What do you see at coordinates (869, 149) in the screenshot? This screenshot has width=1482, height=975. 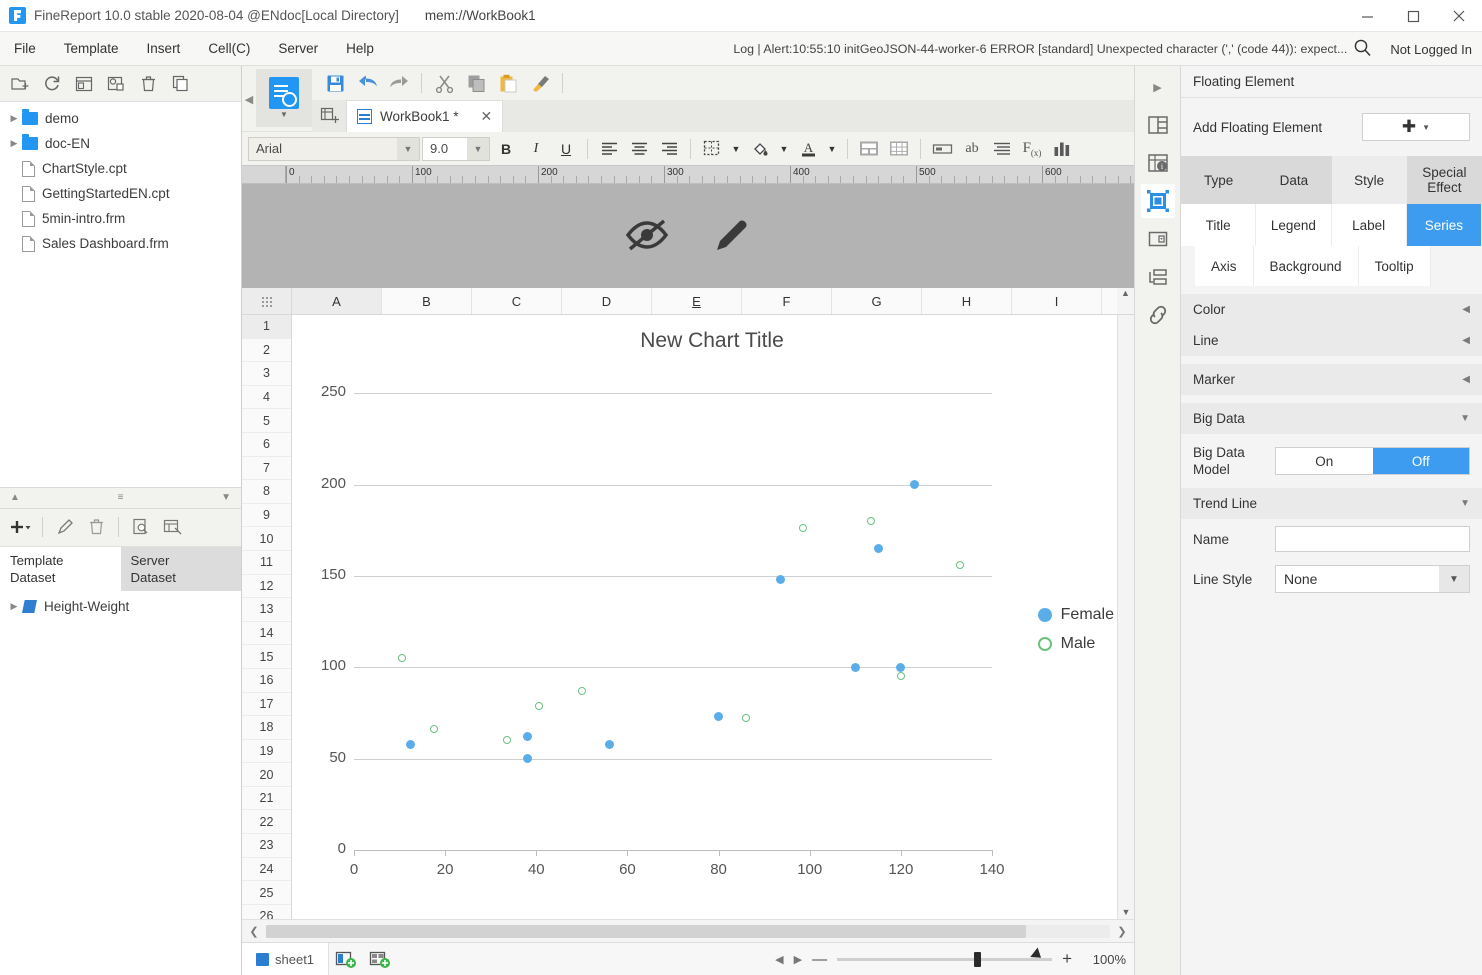 I see `merge-cells-icon` at bounding box center [869, 149].